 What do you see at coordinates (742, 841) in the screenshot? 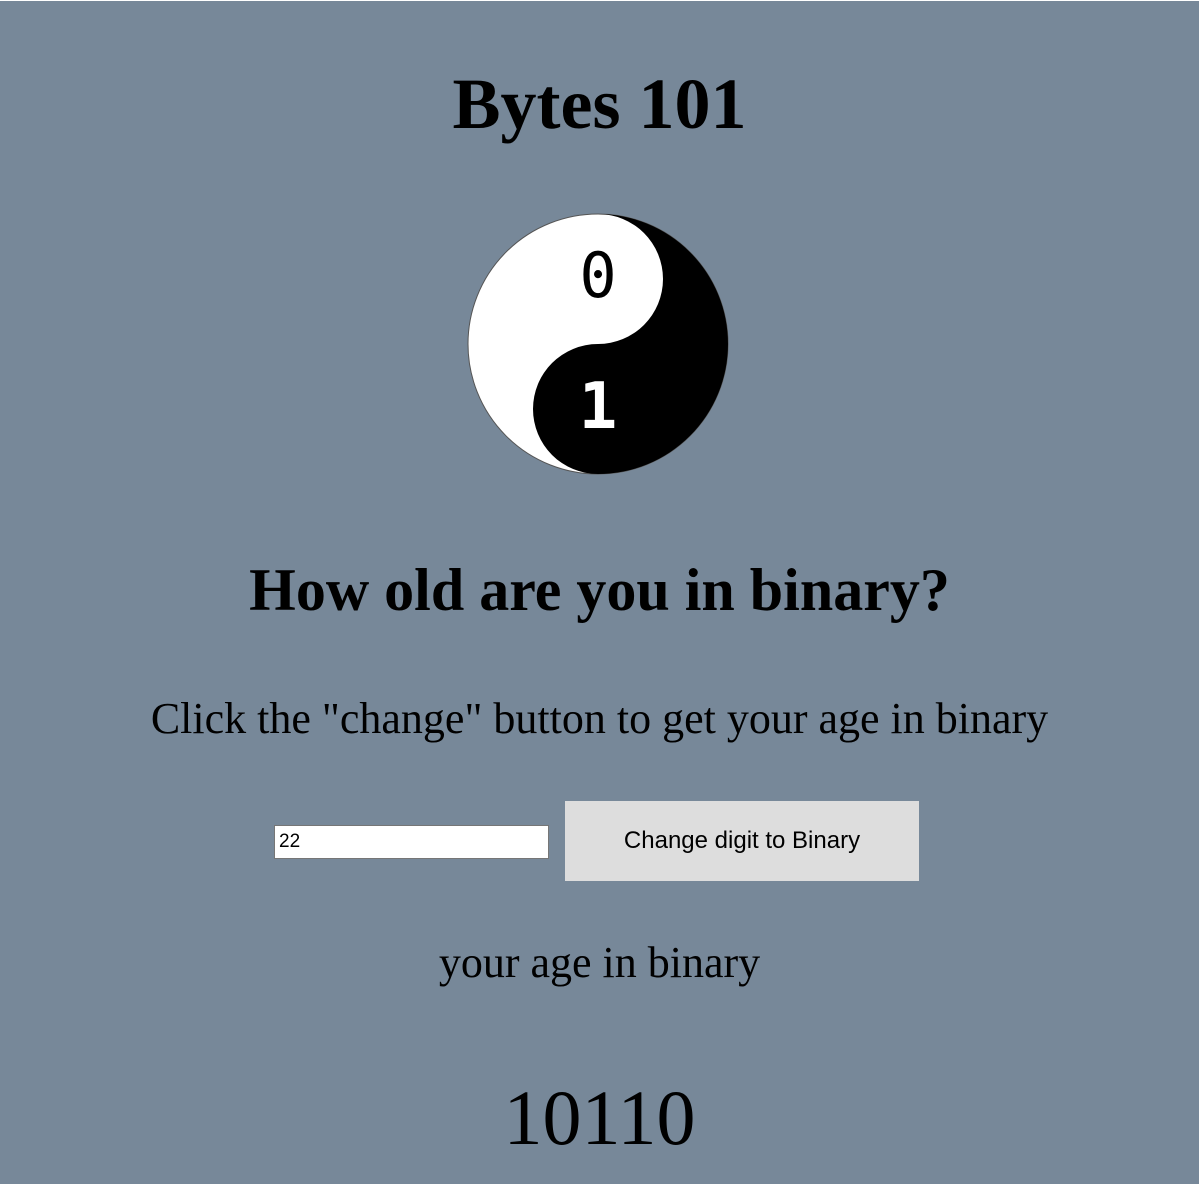
I see `change-to-binary-button: Change digit to Binary` at bounding box center [742, 841].